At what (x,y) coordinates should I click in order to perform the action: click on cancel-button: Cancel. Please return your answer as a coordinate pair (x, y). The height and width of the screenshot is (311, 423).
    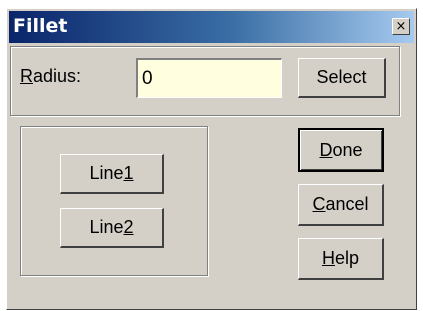
    Looking at the image, I should click on (341, 205).